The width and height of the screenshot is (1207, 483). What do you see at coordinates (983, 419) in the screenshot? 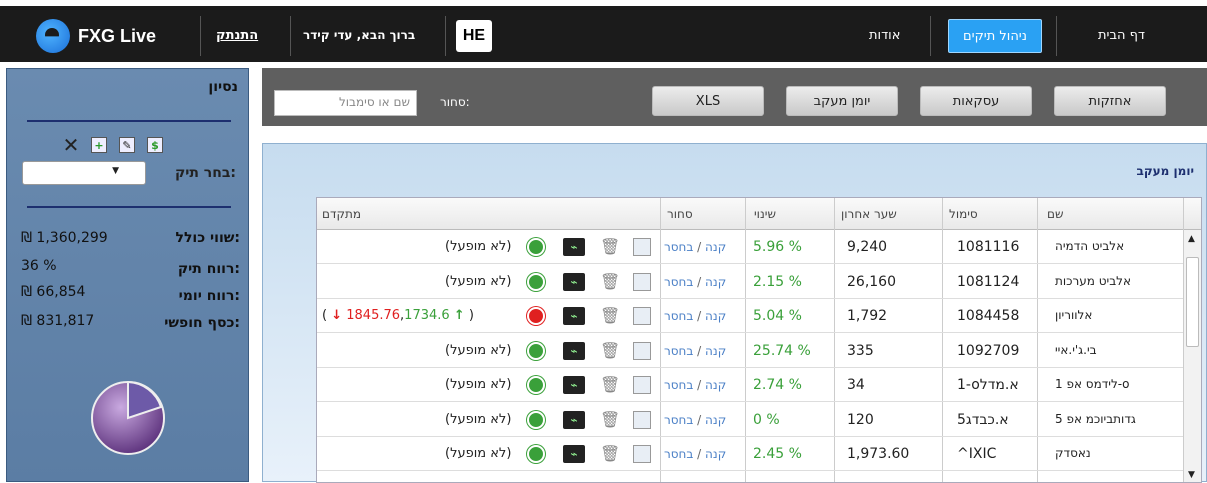
I see `cell-symbol: 5א.כבדג` at bounding box center [983, 419].